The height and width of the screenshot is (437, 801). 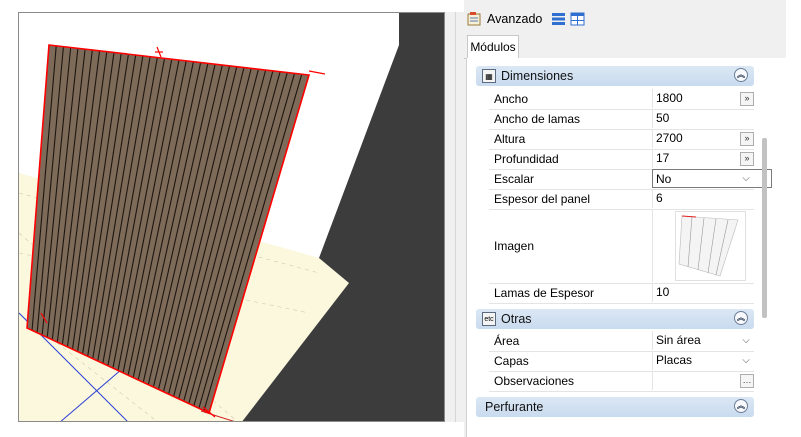 What do you see at coordinates (516, 319) in the screenshot?
I see `section-otras-title: Otras` at bounding box center [516, 319].